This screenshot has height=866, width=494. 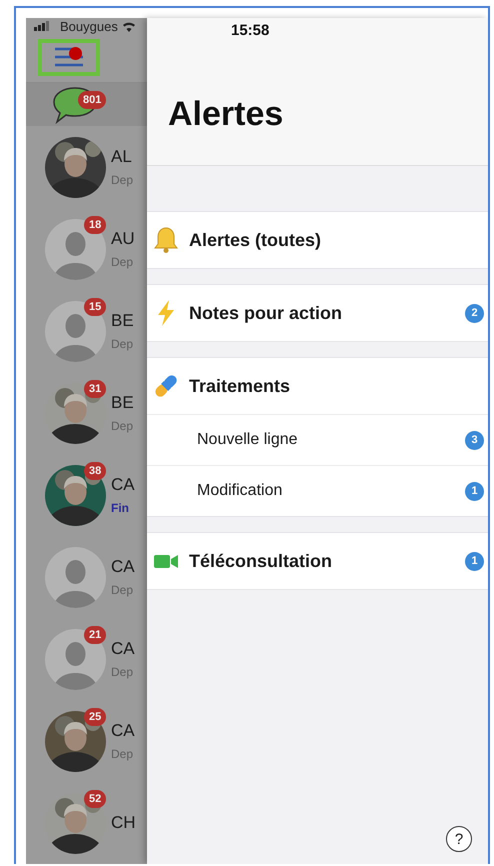 I want to click on unread-count-badge: 18, so click(x=95, y=225).